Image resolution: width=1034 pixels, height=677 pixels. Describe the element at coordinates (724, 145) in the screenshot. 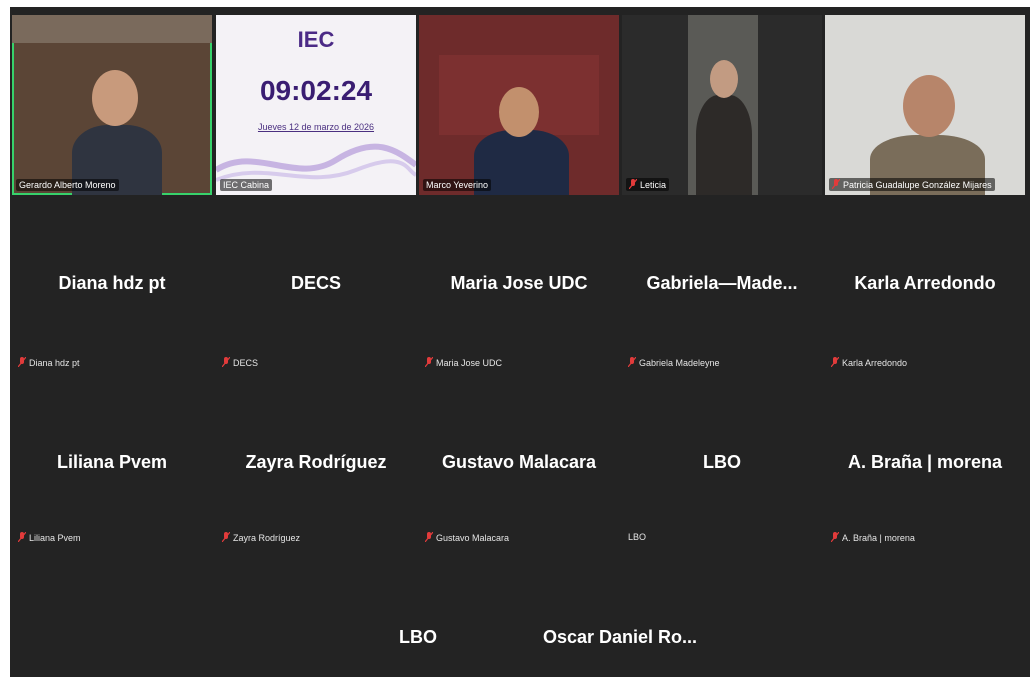

I see `person-figure` at that location.